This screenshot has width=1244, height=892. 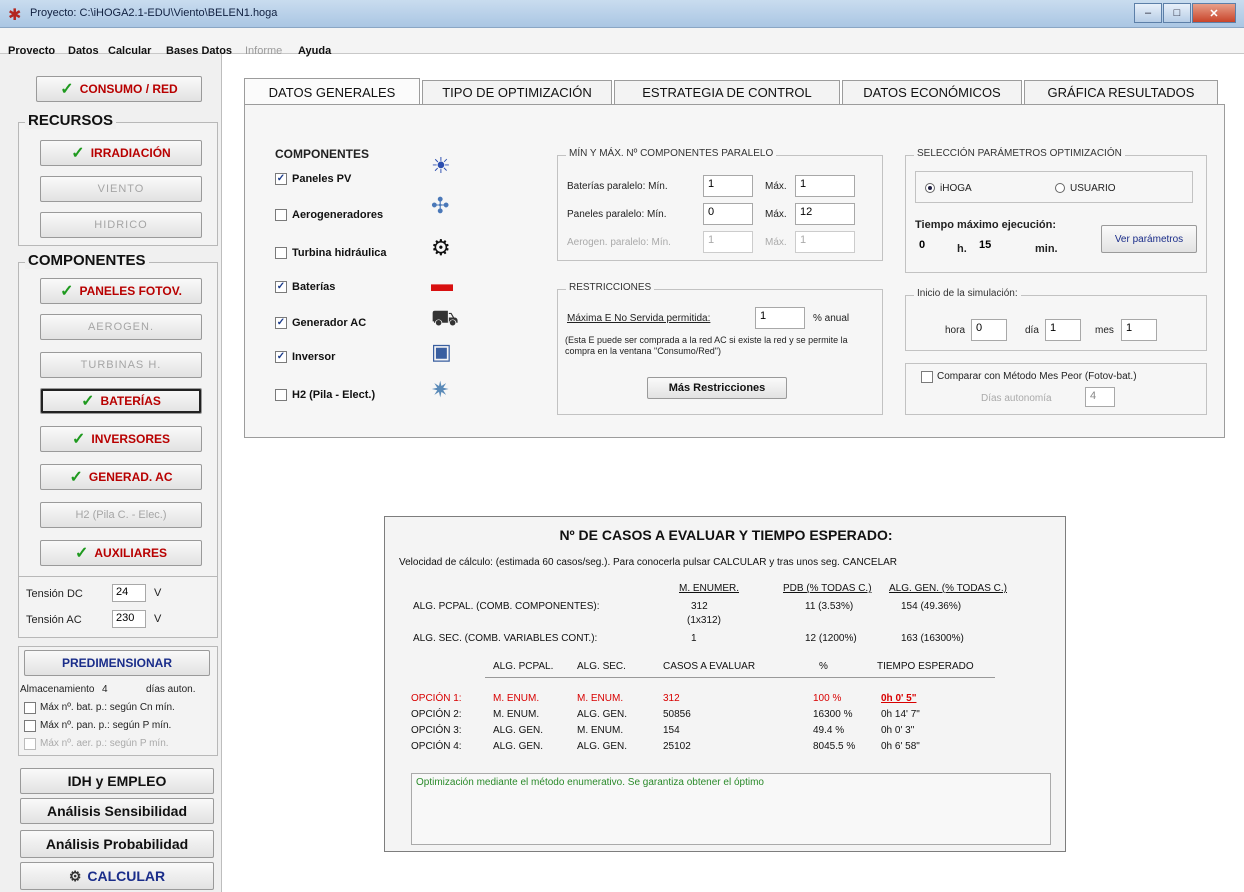 I want to click on row1-pdb: 11 (3.53%), so click(x=829, y=606).